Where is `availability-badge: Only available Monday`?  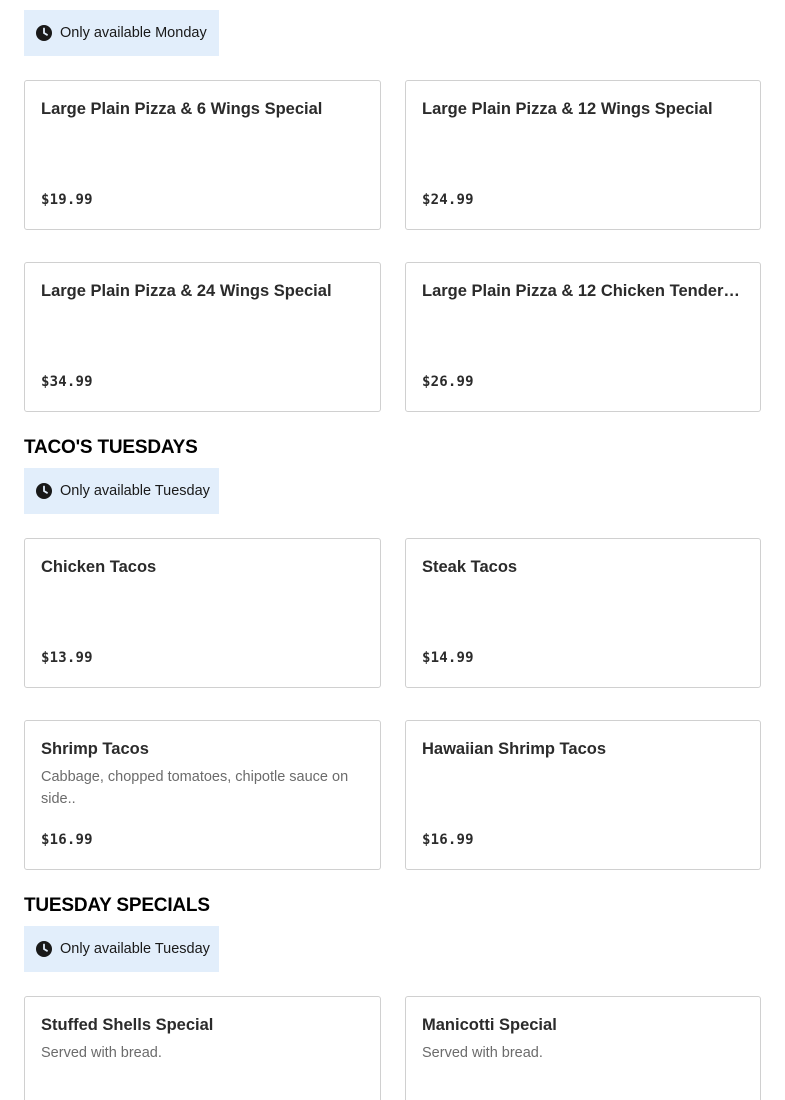
availability-badge: Only available Monday is located at coordinates (121, 33).